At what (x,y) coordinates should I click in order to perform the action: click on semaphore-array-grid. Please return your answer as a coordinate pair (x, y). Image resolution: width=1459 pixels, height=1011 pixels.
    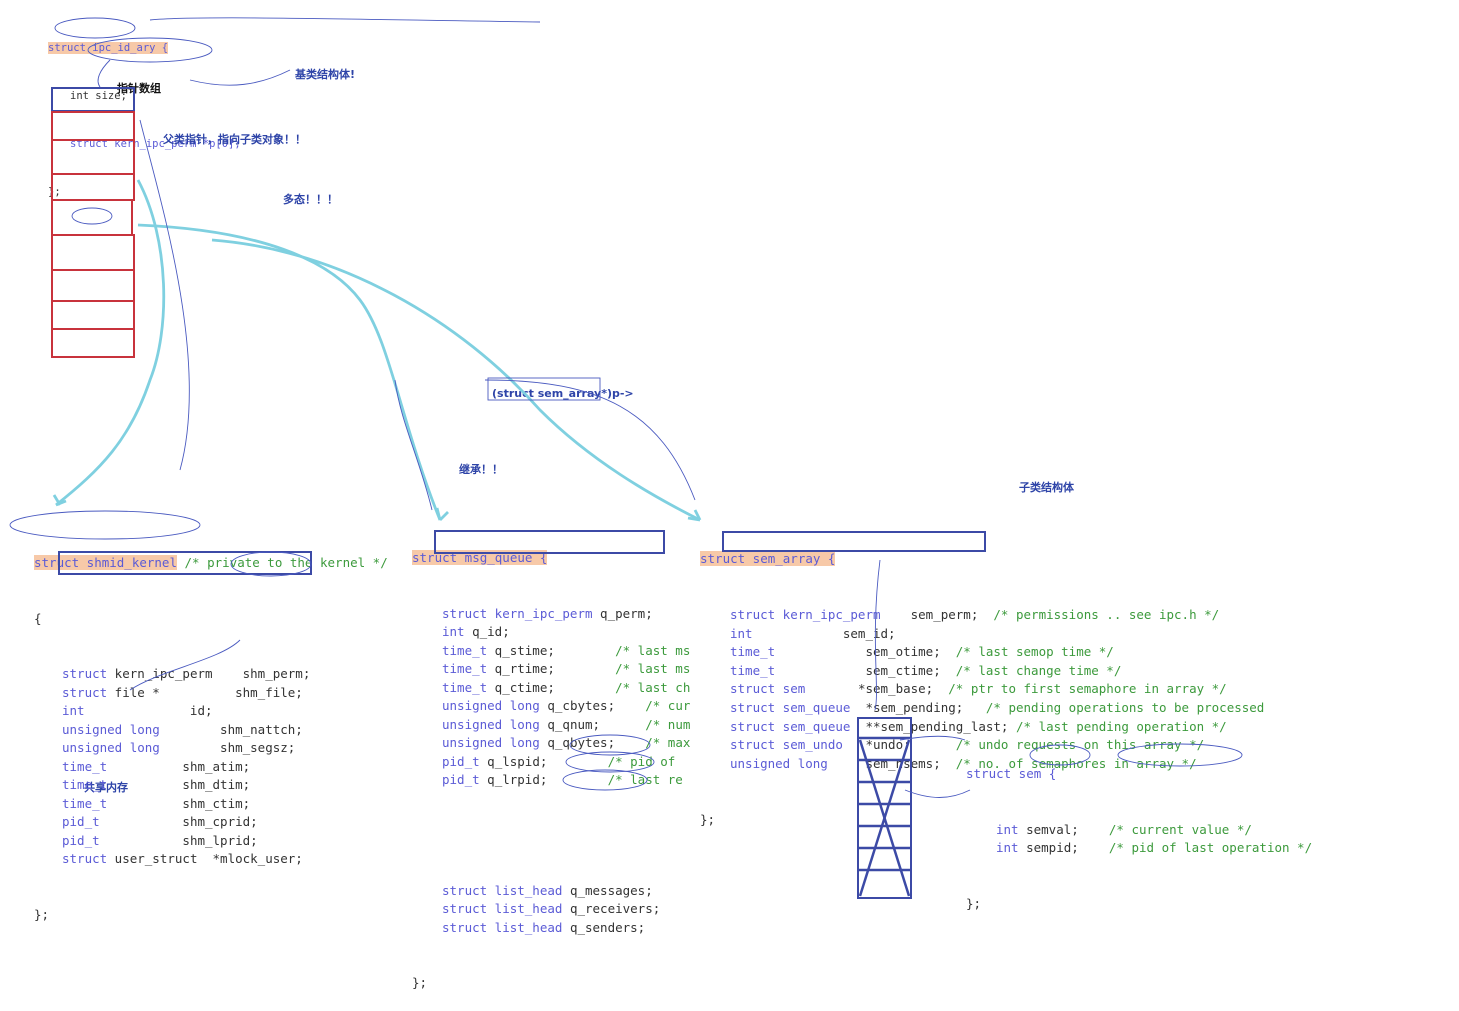
    Looking at the image, I should click on (884, 816).